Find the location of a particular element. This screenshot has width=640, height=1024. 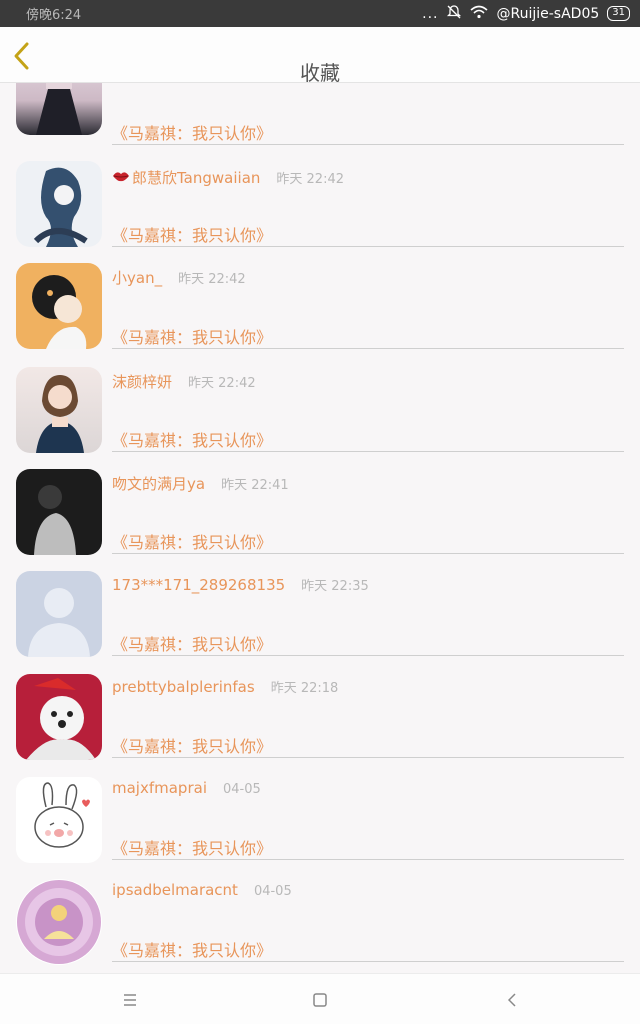

ornate-circle-avatar is located at coordinates (59, 922).